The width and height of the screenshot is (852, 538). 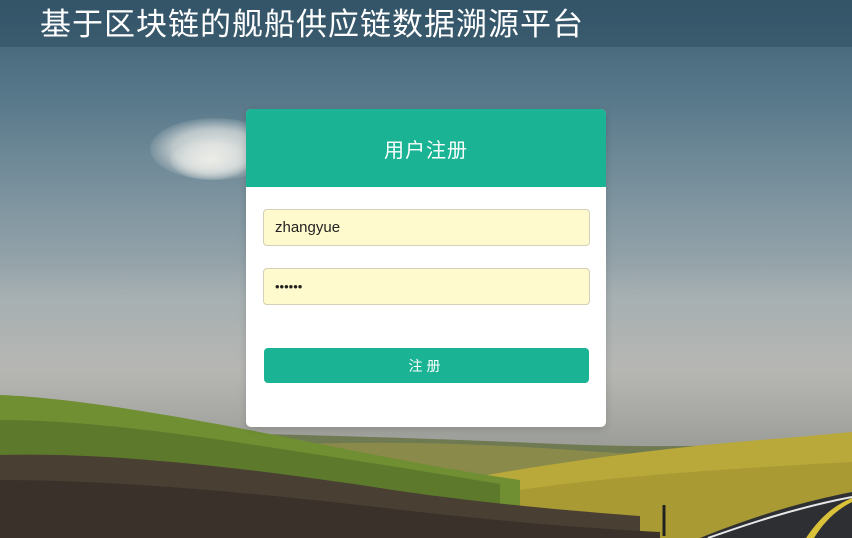 I want to click on page-title: 基于区块链的舰船供应链数据溯源平台, so click(x=312, y=25).